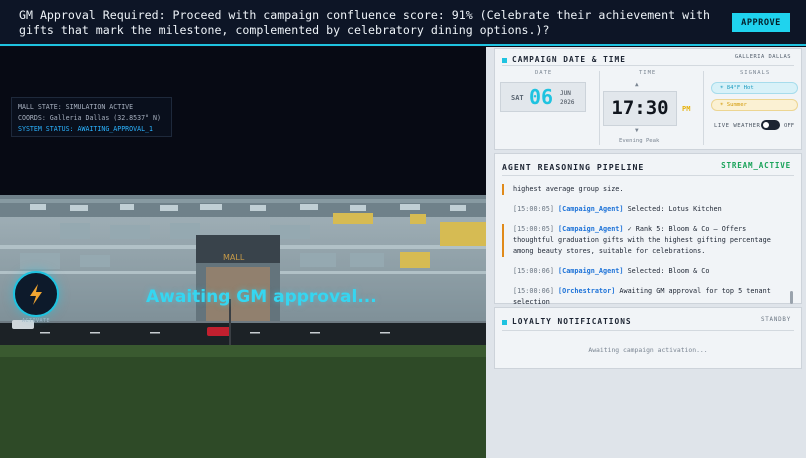  What do you see at coordinates (567, 98) in the screenshot?
I see `date-month-year: JUN 2026` at bounding box center [567, 98].